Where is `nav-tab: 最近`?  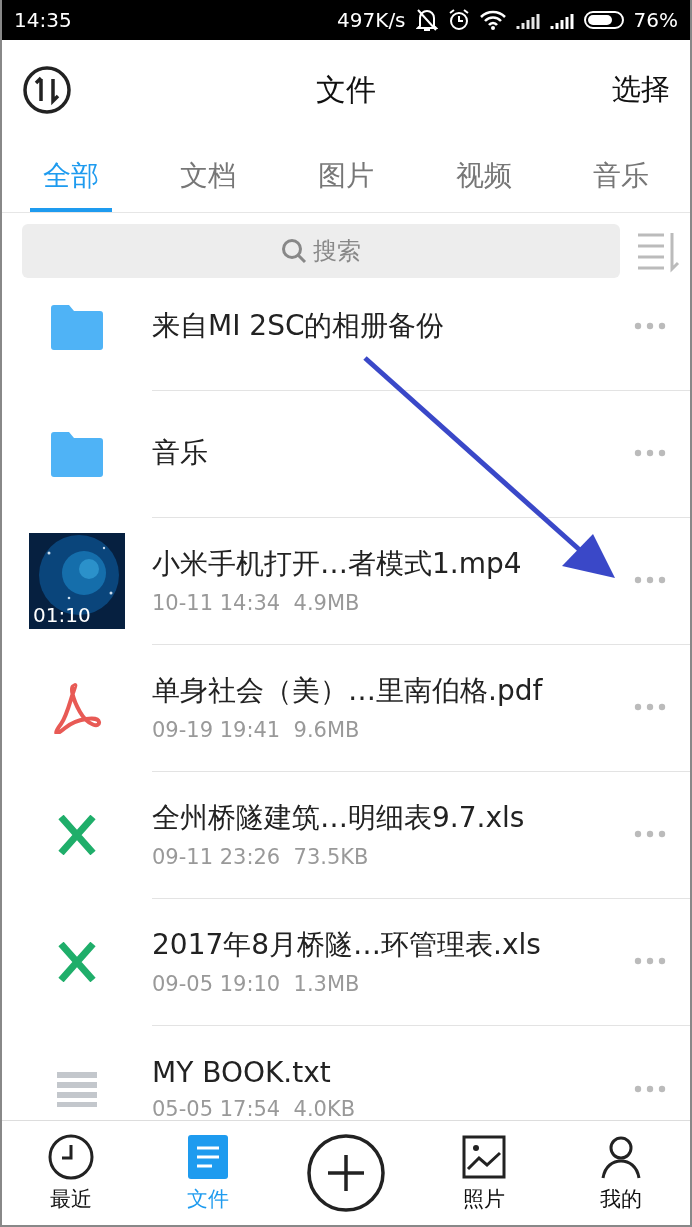
nav-tab: 最近 is located at coordinates (71, 1173).